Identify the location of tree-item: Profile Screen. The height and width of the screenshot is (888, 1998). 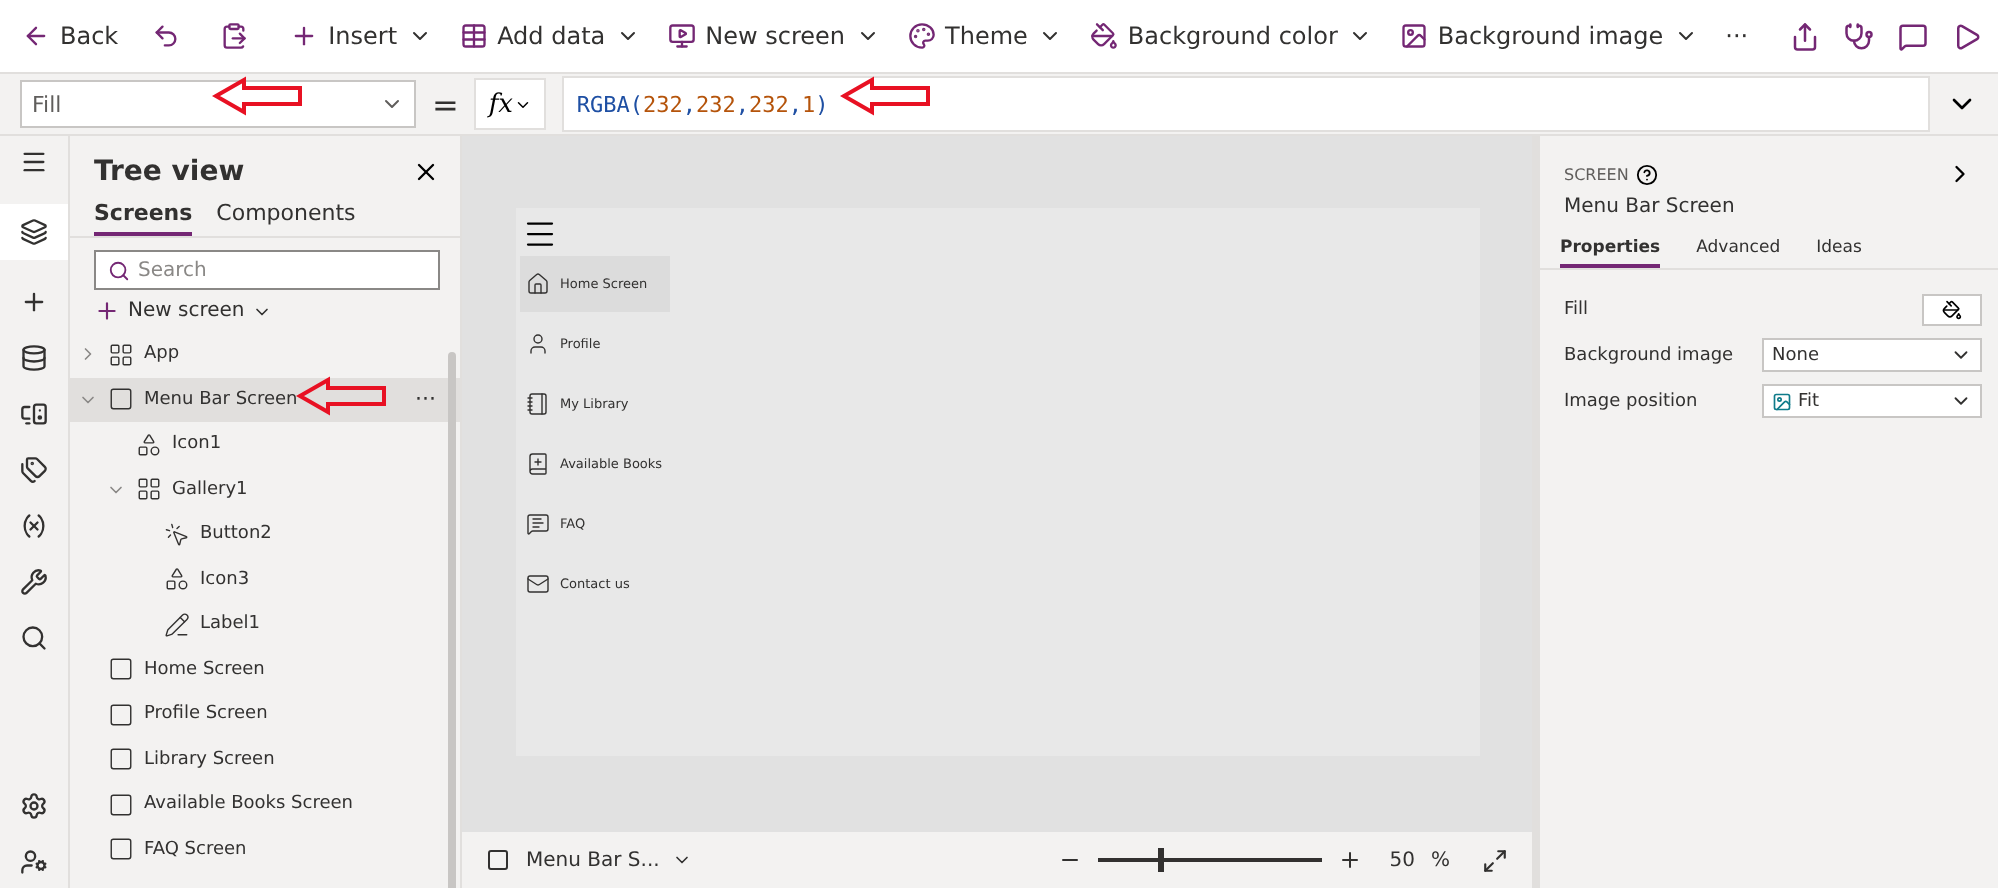
(265, 714).